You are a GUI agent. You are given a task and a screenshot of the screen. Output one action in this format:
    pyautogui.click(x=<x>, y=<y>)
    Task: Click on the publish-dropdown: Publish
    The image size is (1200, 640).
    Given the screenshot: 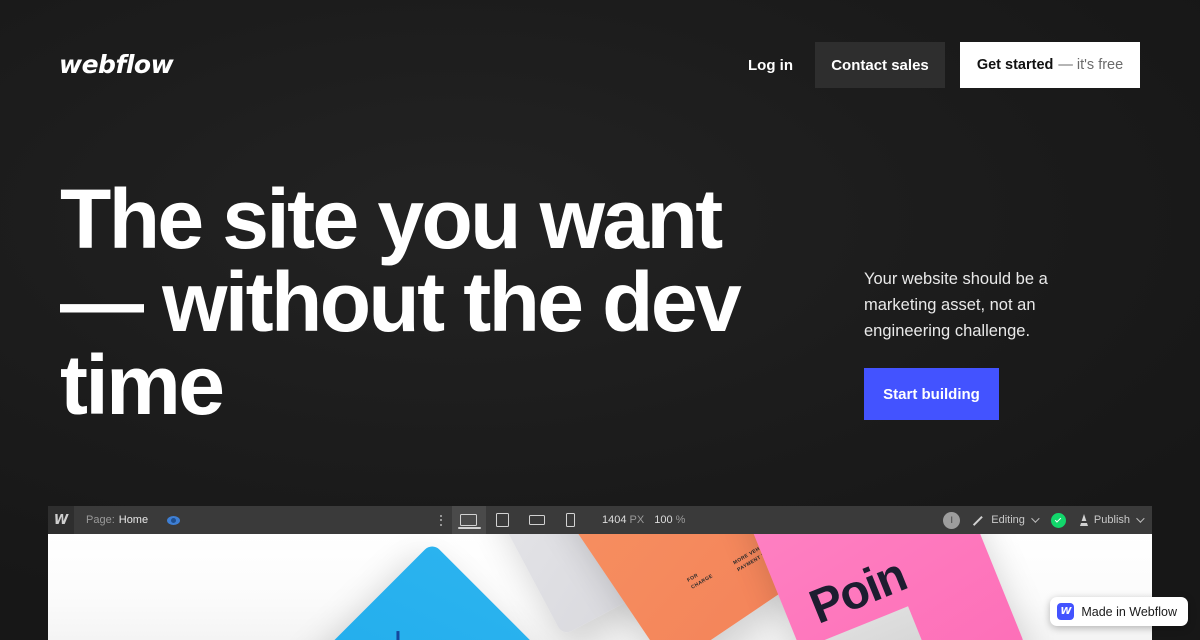 What is the action you would take?
    pyautogui.click(x=1112, y=520)
    